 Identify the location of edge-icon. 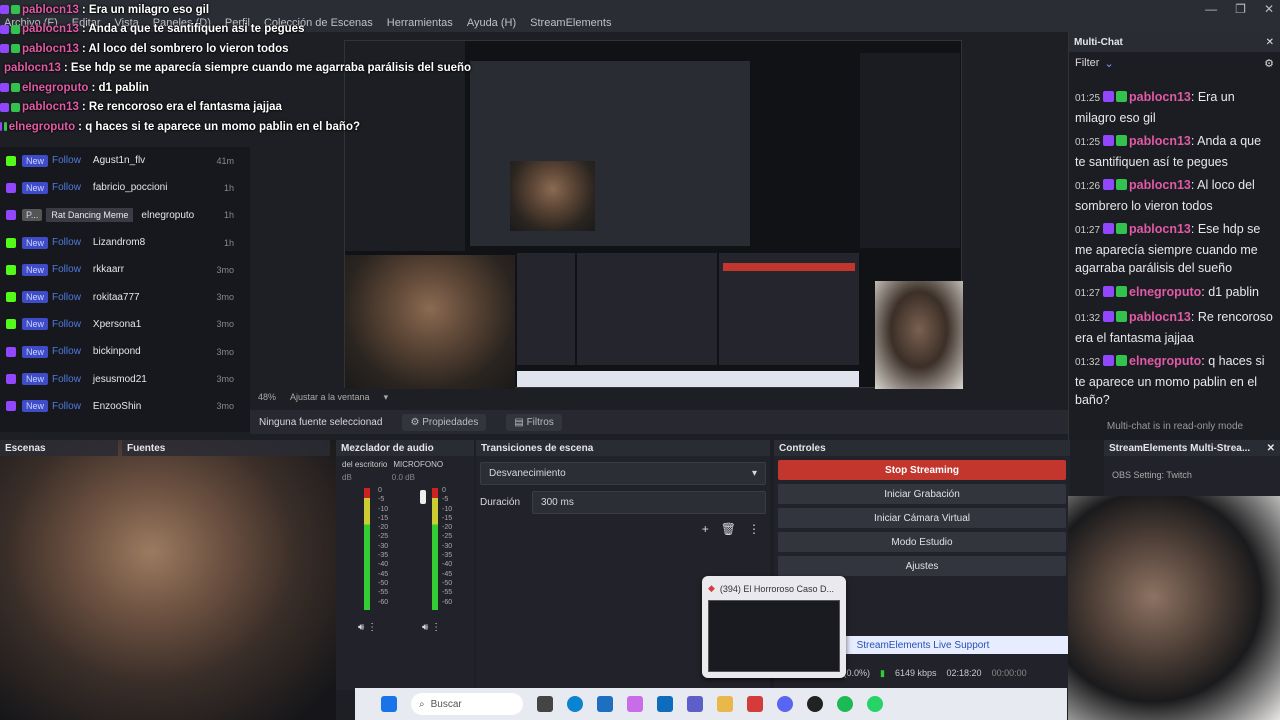
(575, 704).